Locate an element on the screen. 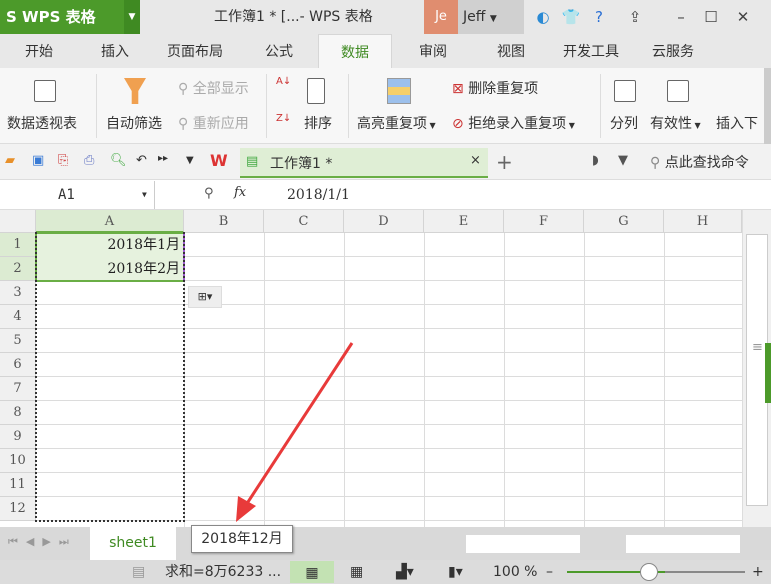  tooltip: 2018年12月 is located at coordinates (242, 539).